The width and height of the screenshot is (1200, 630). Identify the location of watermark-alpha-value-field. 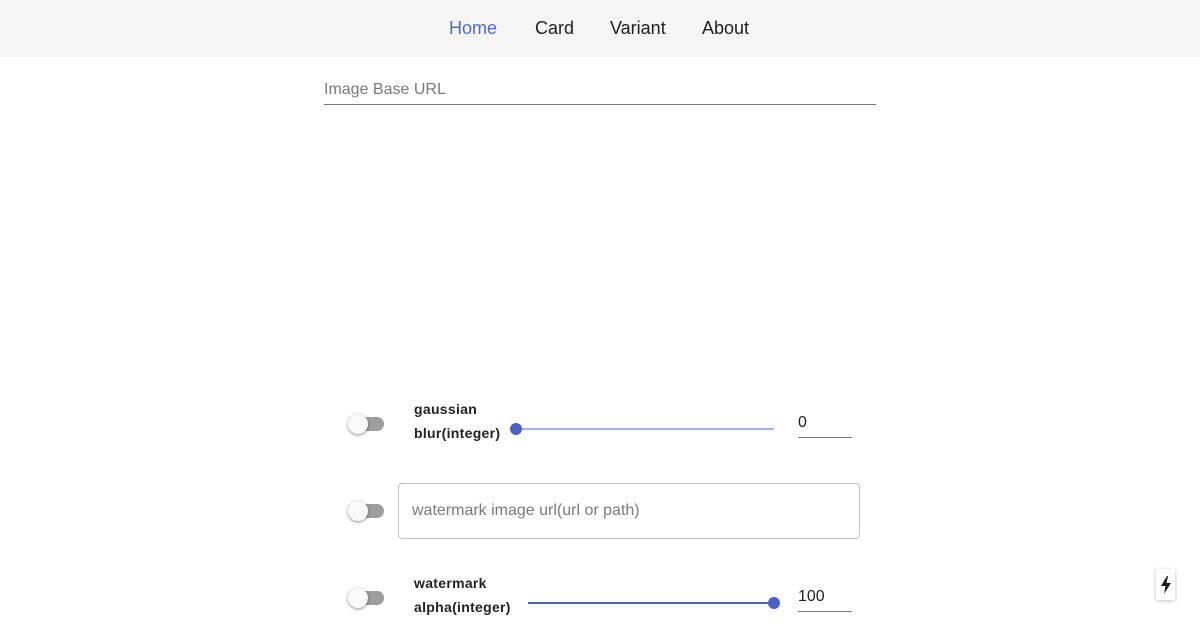
(825, 598).